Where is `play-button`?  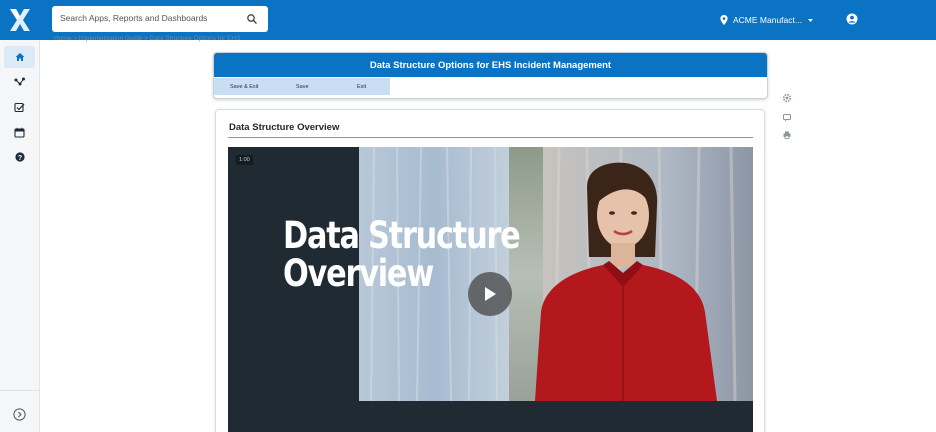 play-button is located at coordinates (490, 294).